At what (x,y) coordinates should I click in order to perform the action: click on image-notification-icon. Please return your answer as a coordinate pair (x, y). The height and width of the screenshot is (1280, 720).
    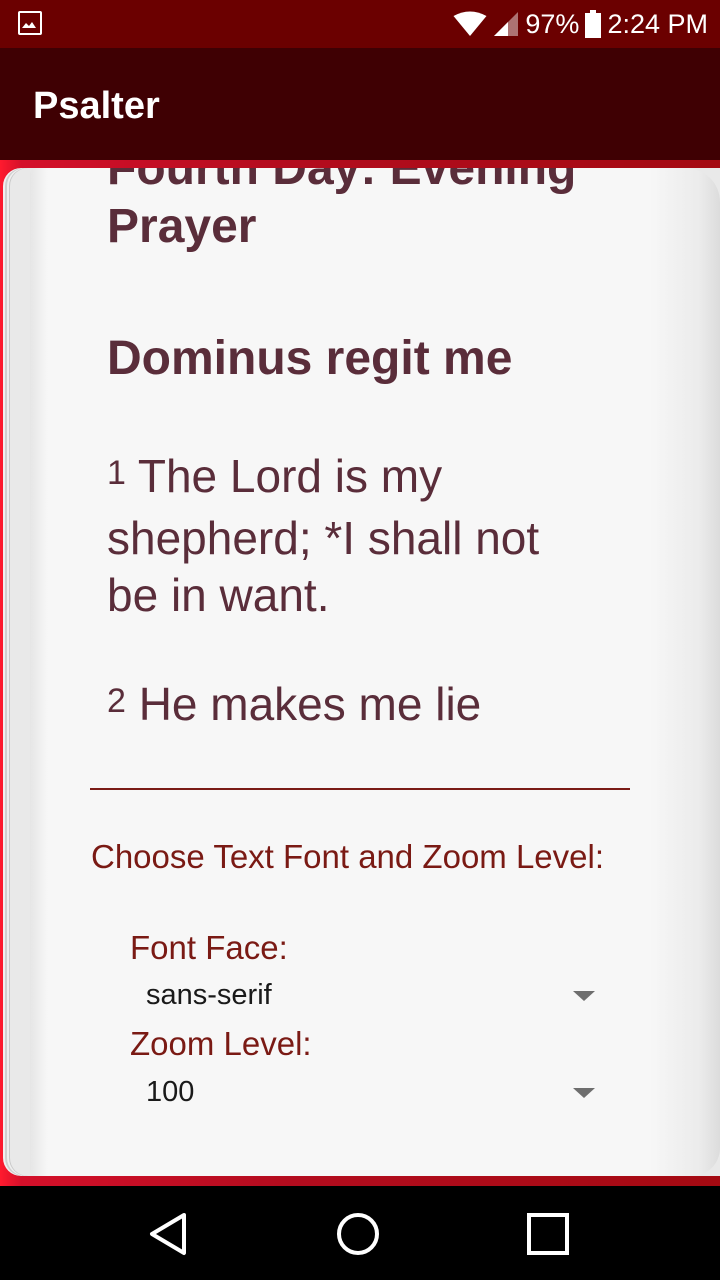
    Looking at the image, I should click on (30, 23).